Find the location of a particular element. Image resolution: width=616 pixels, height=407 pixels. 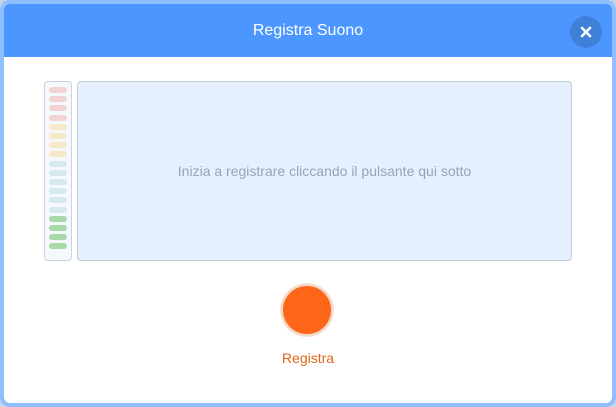

close-icon is located at coordinates (586, 32).